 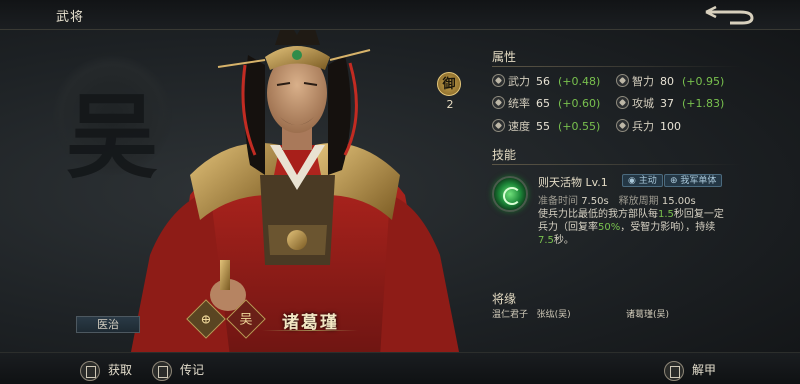 What do you see at coordinates (617, 201) in the screenshot?
I see `skill-timing: 准备时间 7.50s 释放周期 15.00s` at bounding box center [617, 201].